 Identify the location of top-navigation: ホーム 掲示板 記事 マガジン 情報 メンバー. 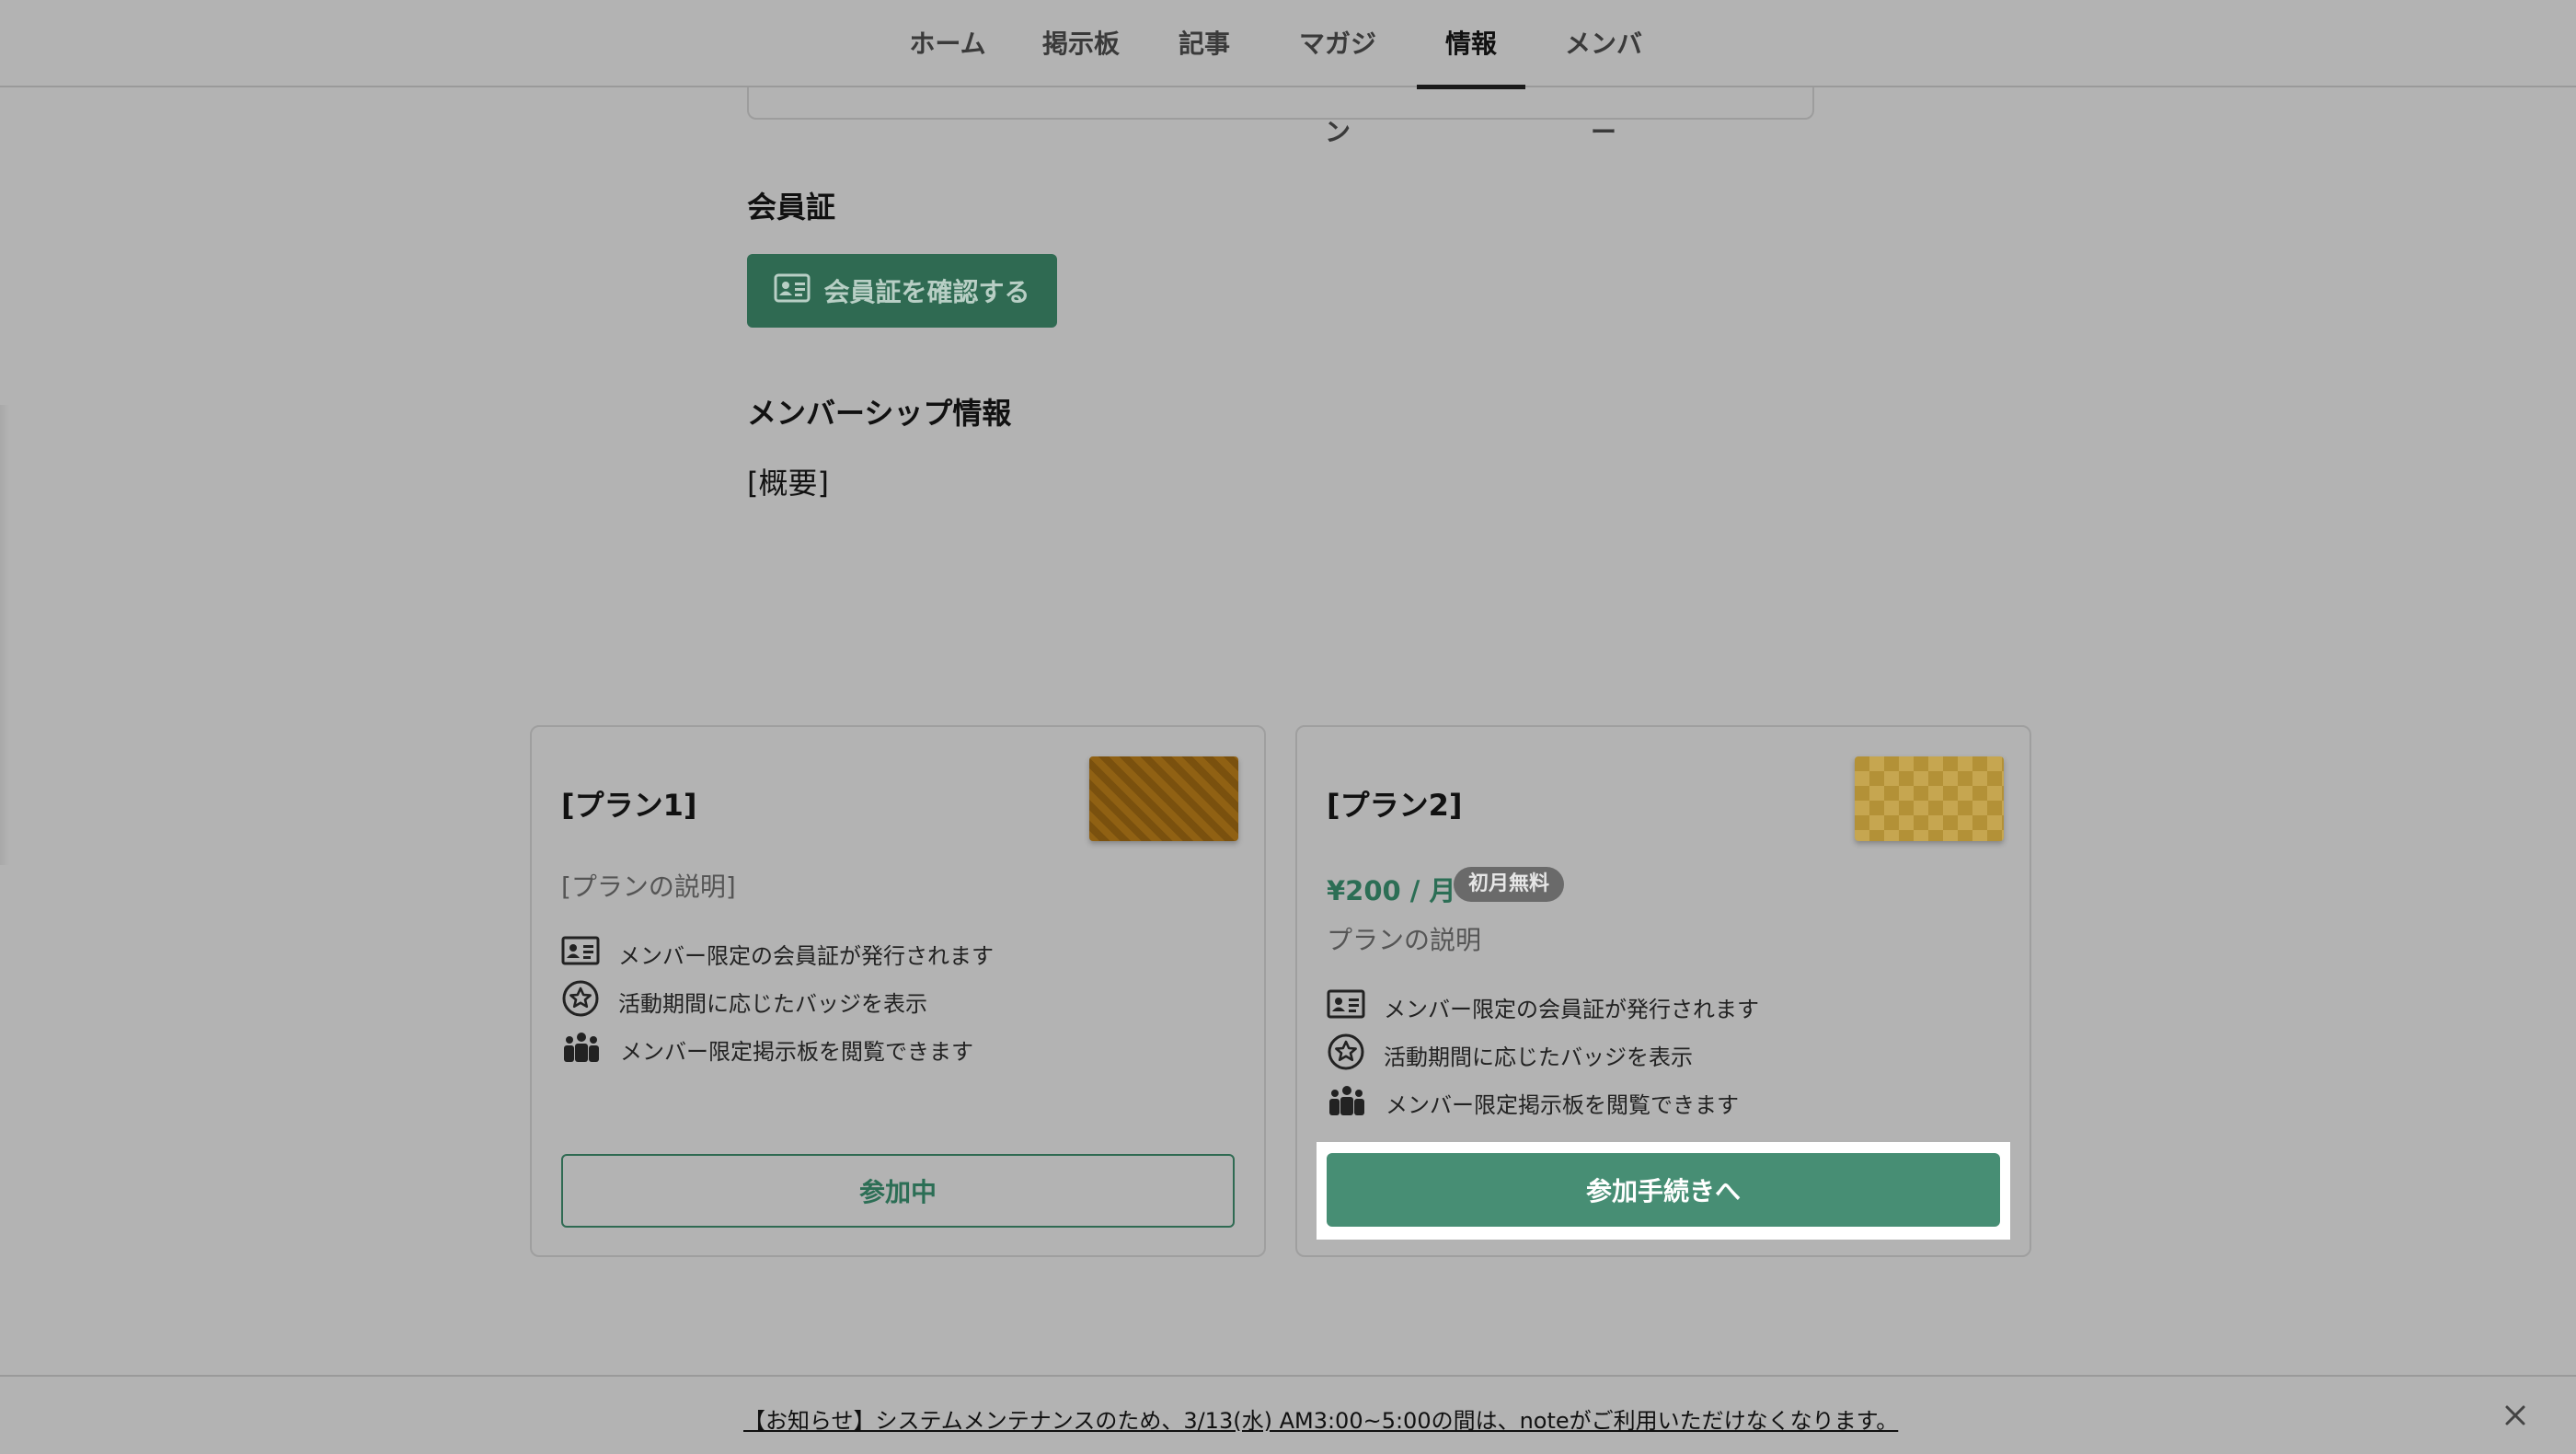
(1288, 73).